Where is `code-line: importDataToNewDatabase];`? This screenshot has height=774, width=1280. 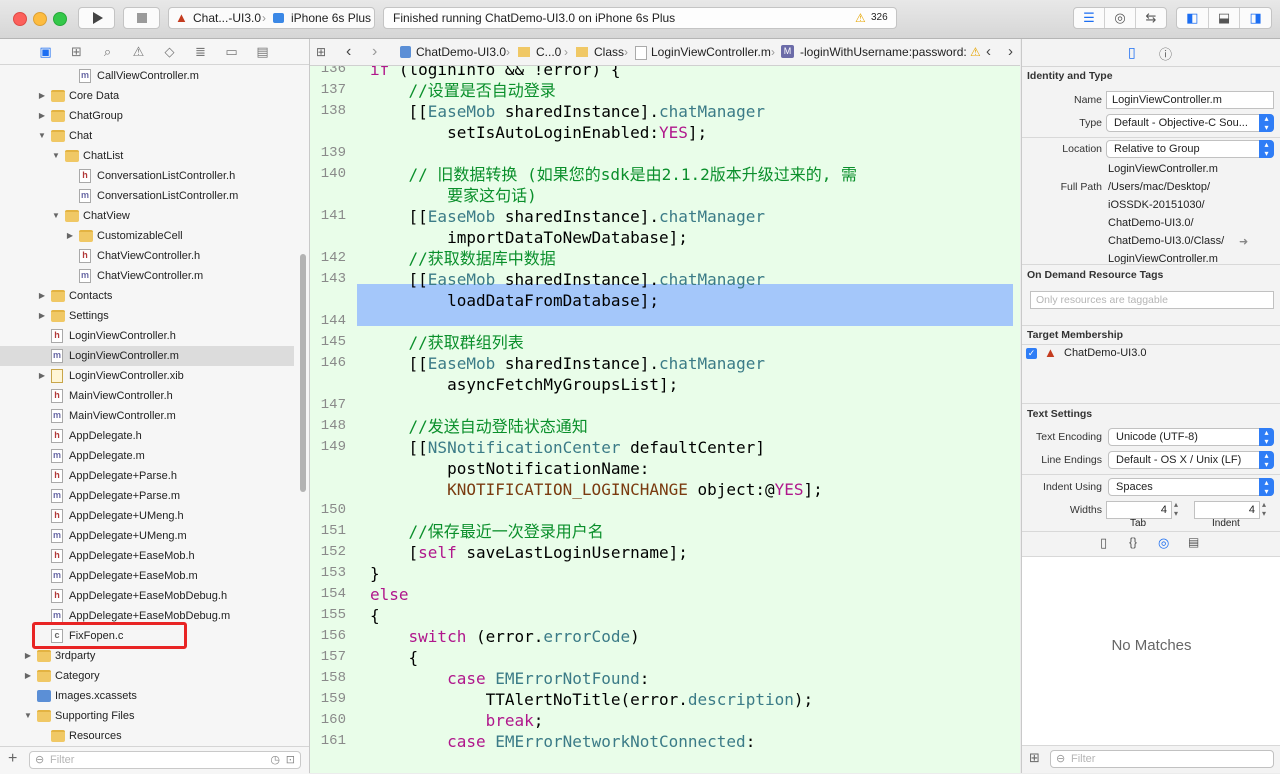
code-line: importDataToNewDatabase]; is located at coordinates (529, 237).